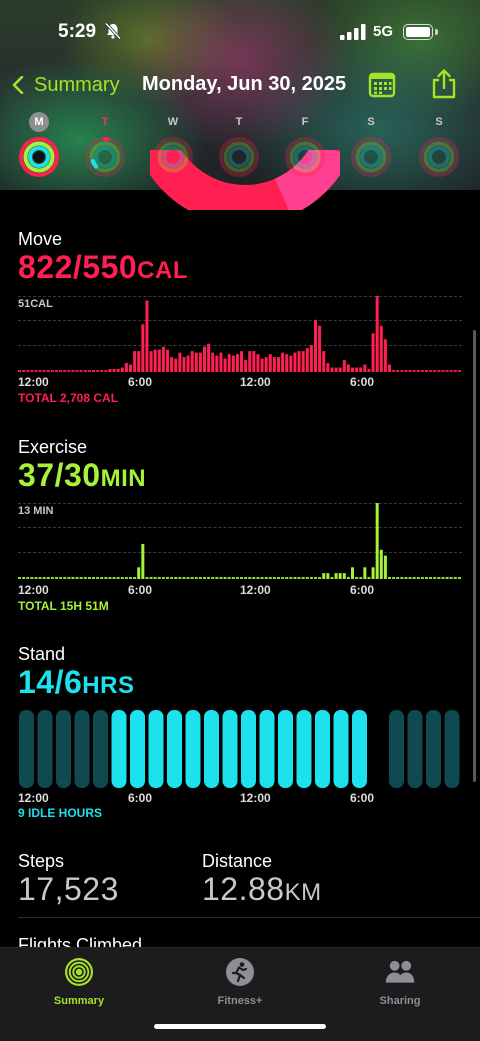  I want to click on day-label: S, so click(439, 122).